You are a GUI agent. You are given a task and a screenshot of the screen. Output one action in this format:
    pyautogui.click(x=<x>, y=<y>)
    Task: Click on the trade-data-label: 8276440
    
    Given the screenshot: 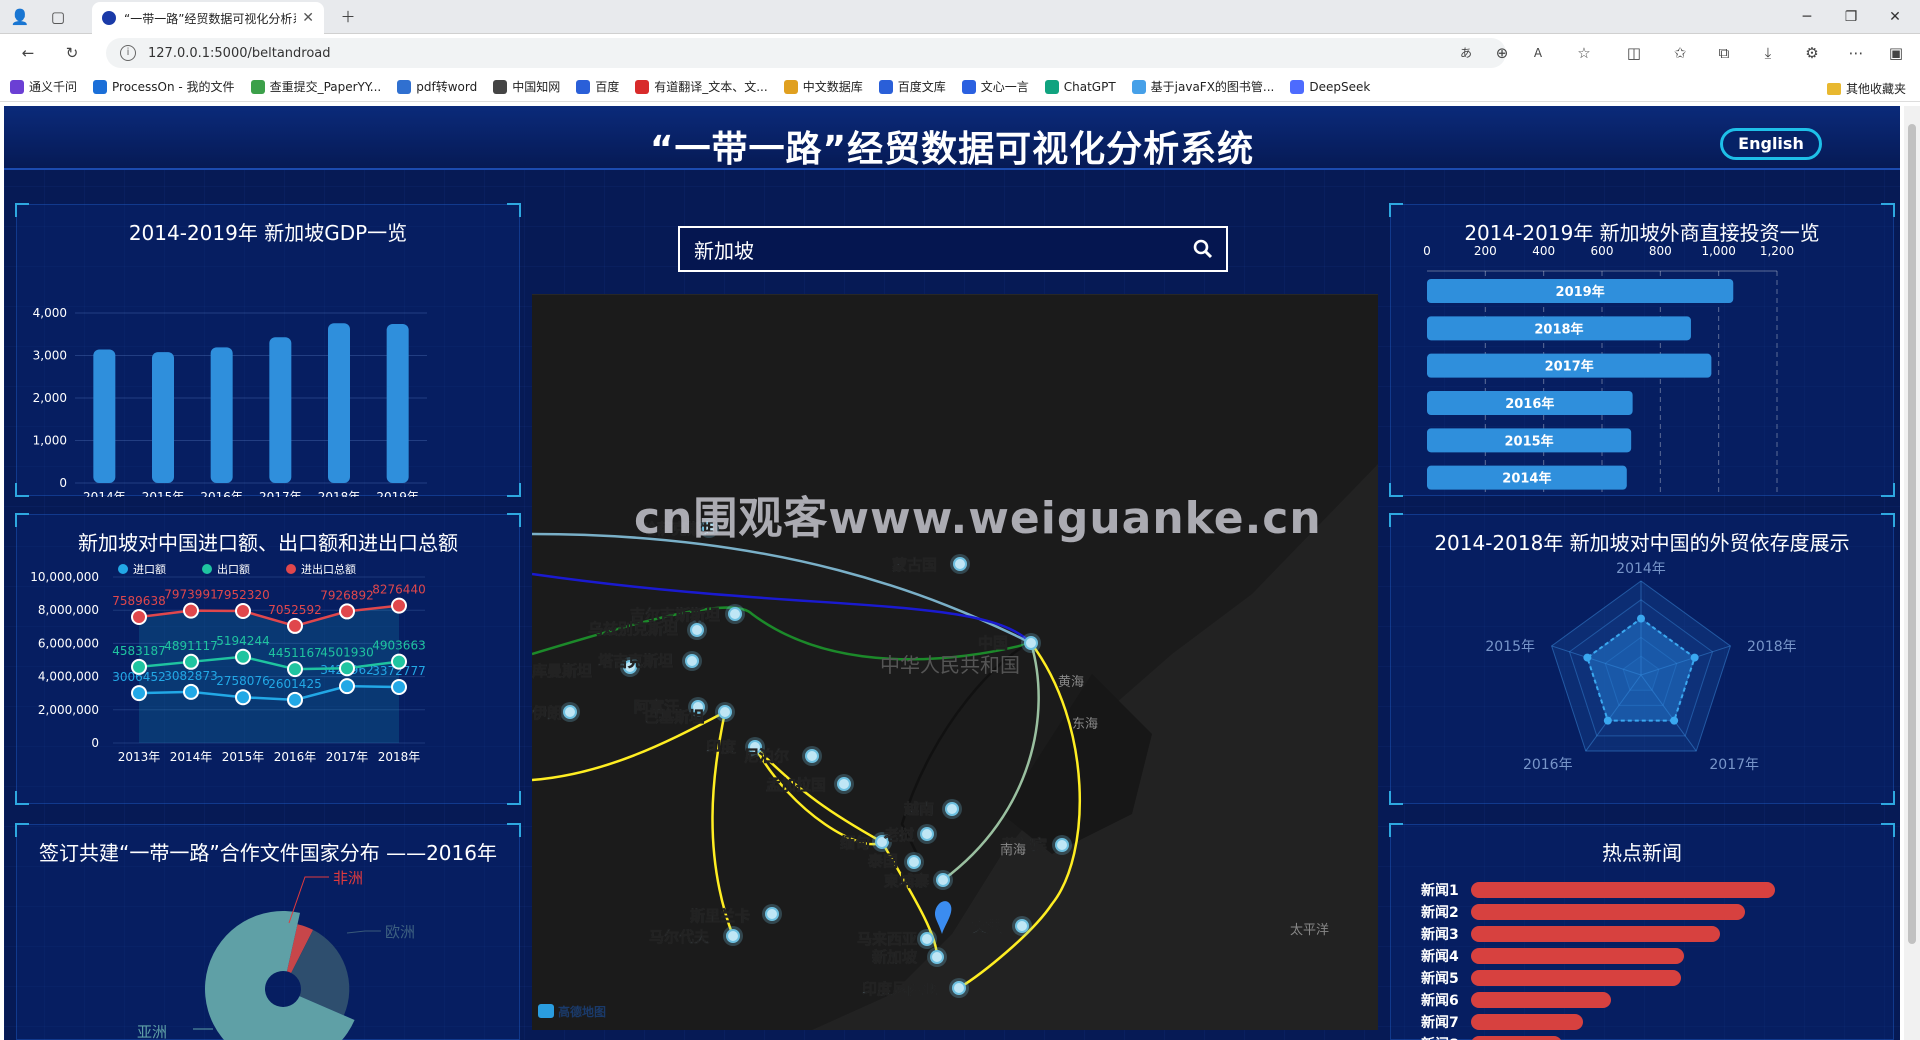 What is the action you would take?
    pyautogui.click(x=398, y=590)
    